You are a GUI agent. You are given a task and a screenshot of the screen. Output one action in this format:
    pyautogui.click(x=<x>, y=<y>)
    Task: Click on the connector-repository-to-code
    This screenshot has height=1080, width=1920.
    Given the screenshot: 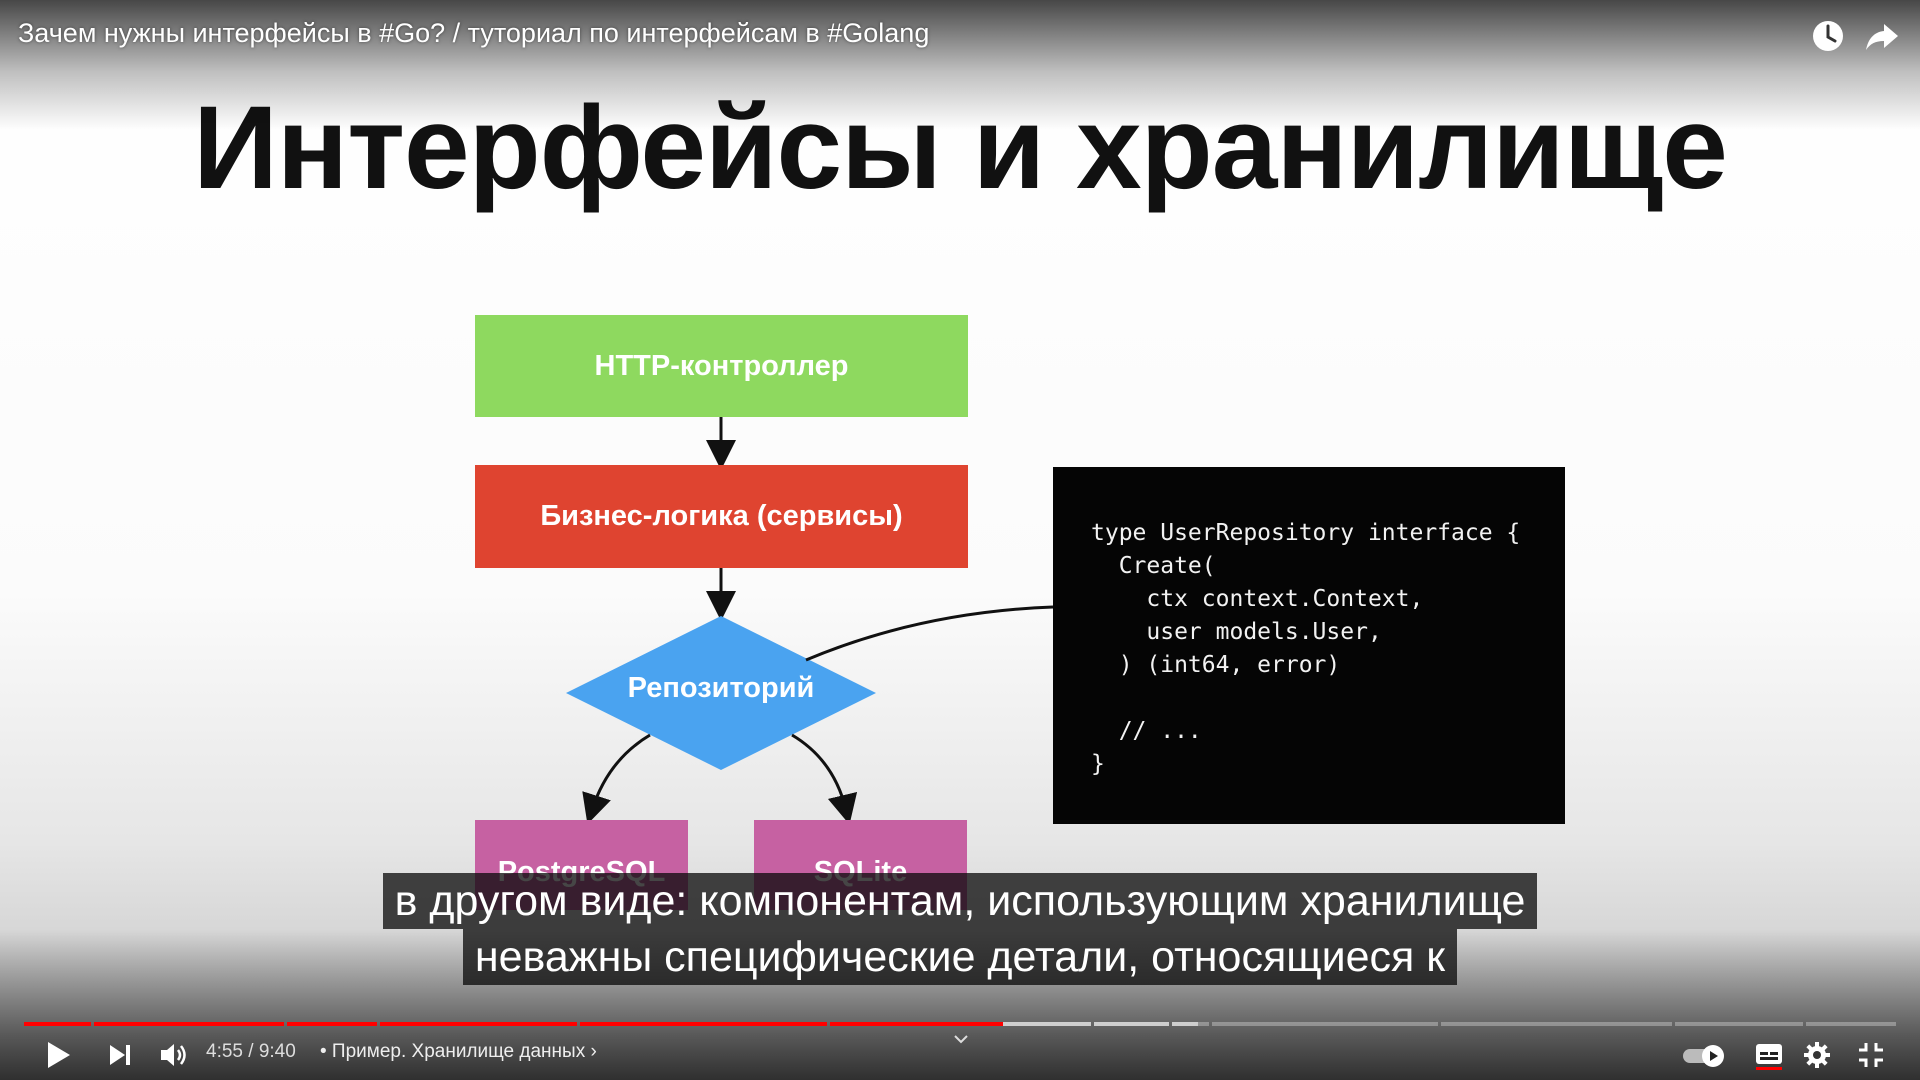 What is the action you would take?
    pyautogui.click(x=929, y=633)
    